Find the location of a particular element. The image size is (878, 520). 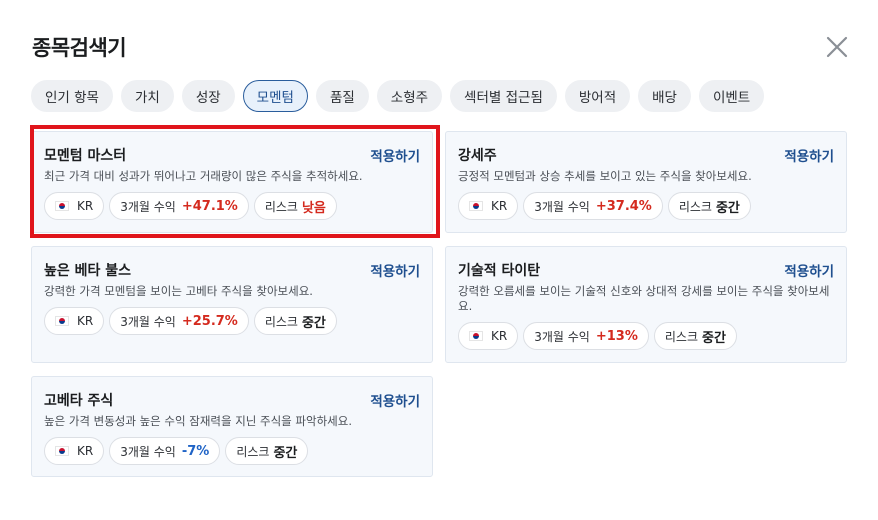

close-button is located at coordinates (837, 47).